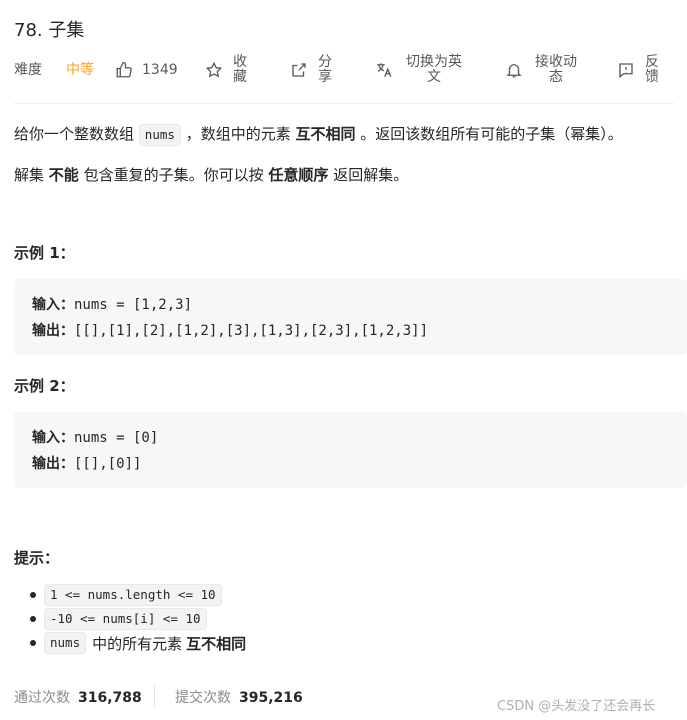 Image resolution: width=687 pixels, height=720 pixels. I want to click on difficulty-label: 难度, so click(28, 69).